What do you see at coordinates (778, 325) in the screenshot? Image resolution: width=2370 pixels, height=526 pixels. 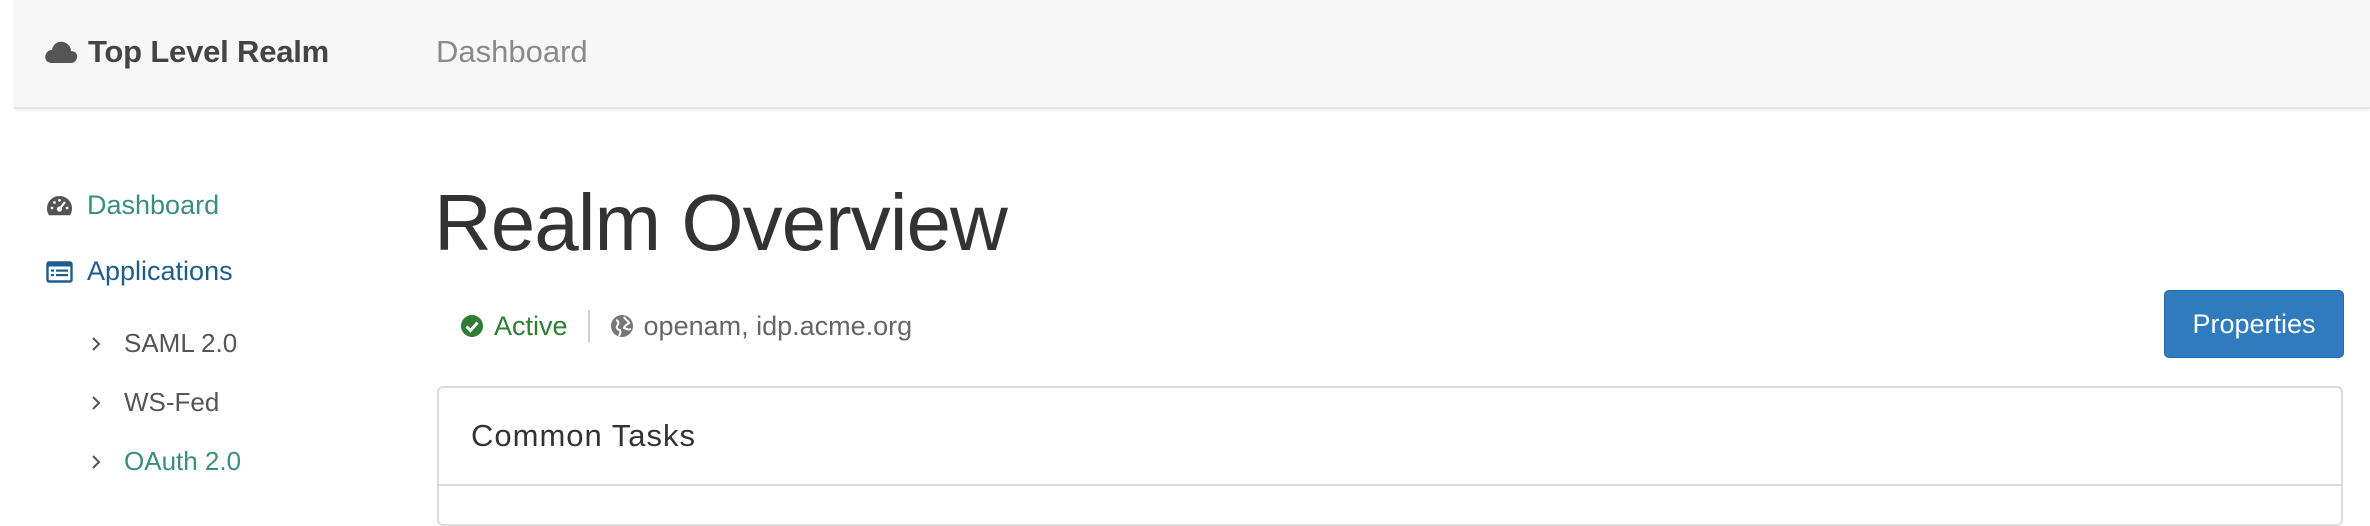 I see `realm-hosts-text: openam, idp.acme.org` at bounding box center [778, 325].